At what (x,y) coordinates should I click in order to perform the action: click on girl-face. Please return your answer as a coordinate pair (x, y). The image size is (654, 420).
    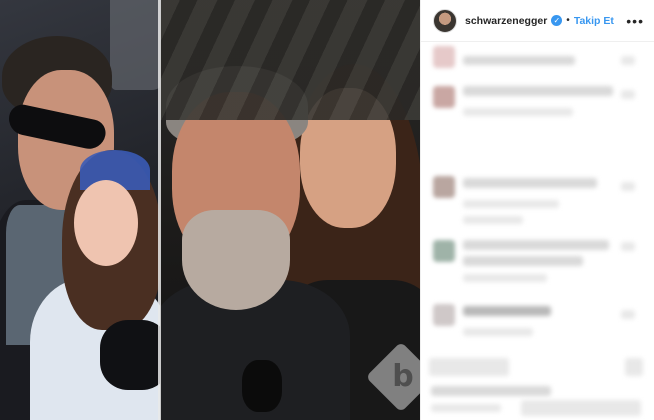
    Looking at the image, I should click on (106, 223).